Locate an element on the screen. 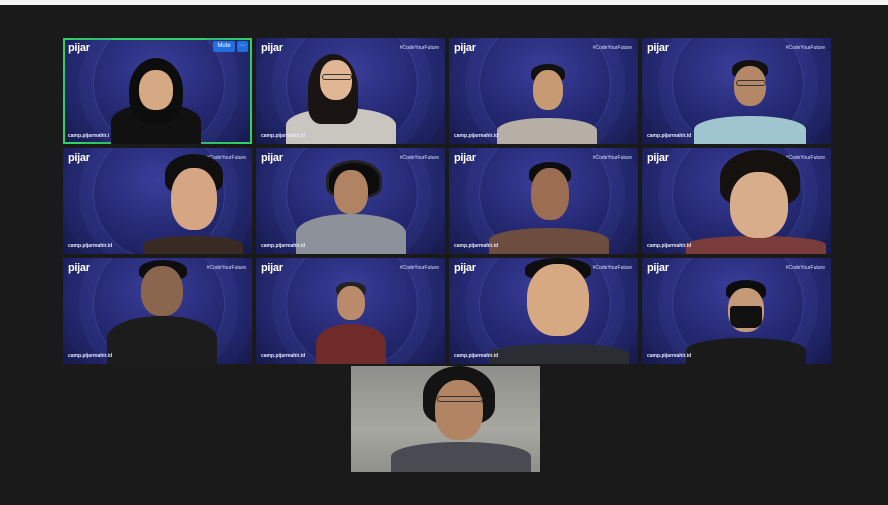 This screenshot has width=888, height=505. participant-tile-2: pijar #CodeYourFuture camp.pijarmahir.id is located at coordinates (350, 91).